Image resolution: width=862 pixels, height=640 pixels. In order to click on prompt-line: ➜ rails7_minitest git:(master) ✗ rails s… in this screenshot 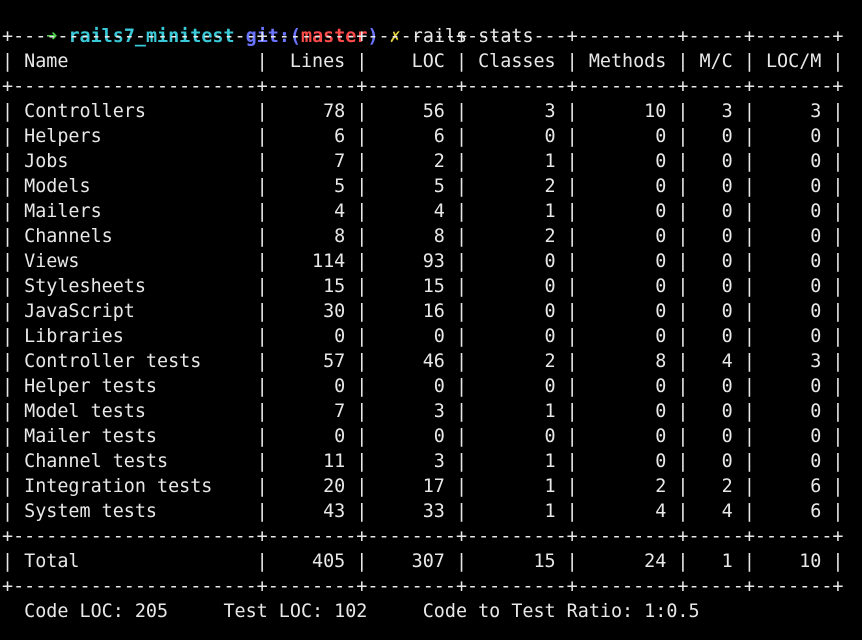, I will do `click(267, 23)`.